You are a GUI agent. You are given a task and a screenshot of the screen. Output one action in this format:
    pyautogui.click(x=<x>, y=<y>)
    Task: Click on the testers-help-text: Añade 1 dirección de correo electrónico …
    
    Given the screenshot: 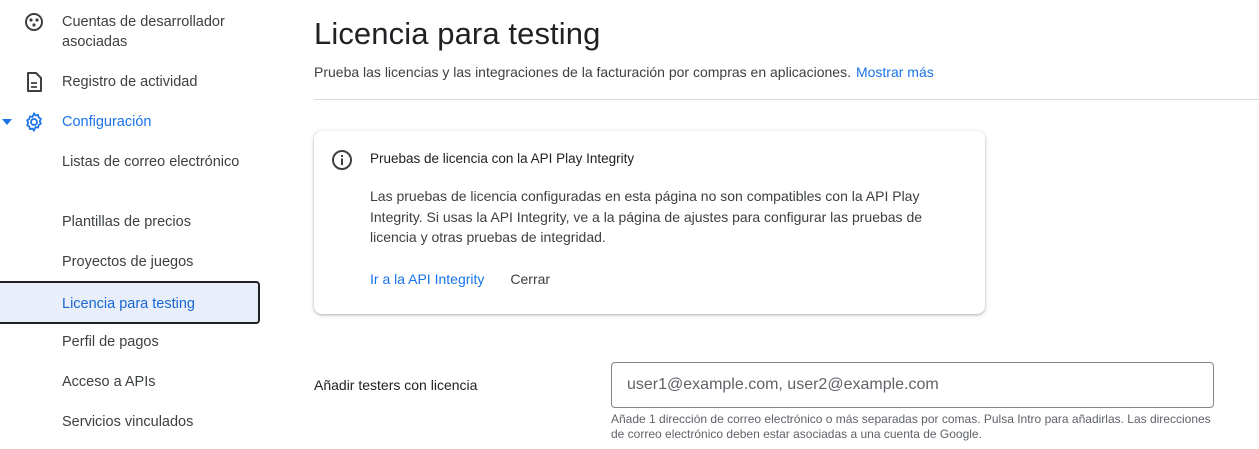 What is the action you would take?
    pyautogui.click(x=911, y=426)
    